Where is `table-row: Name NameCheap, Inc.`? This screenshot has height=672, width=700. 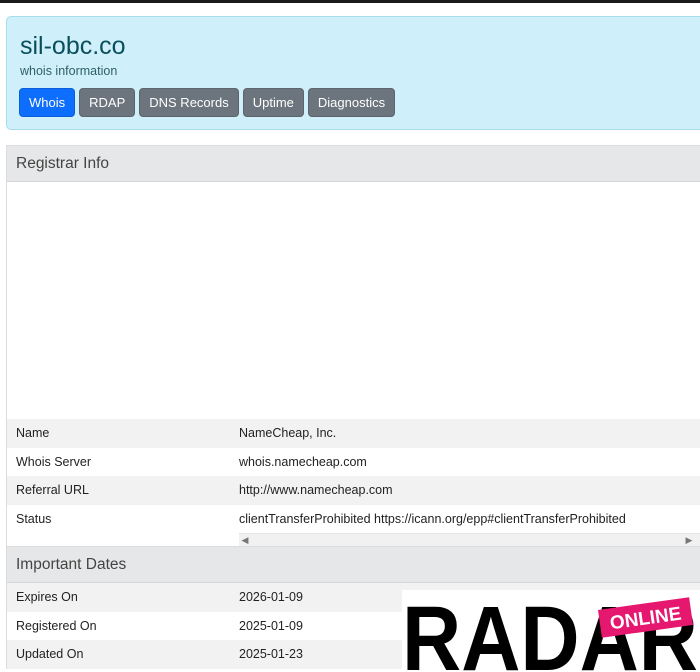
table-row: Name NameCheap, Inc. is located at coordinates (353, 433).